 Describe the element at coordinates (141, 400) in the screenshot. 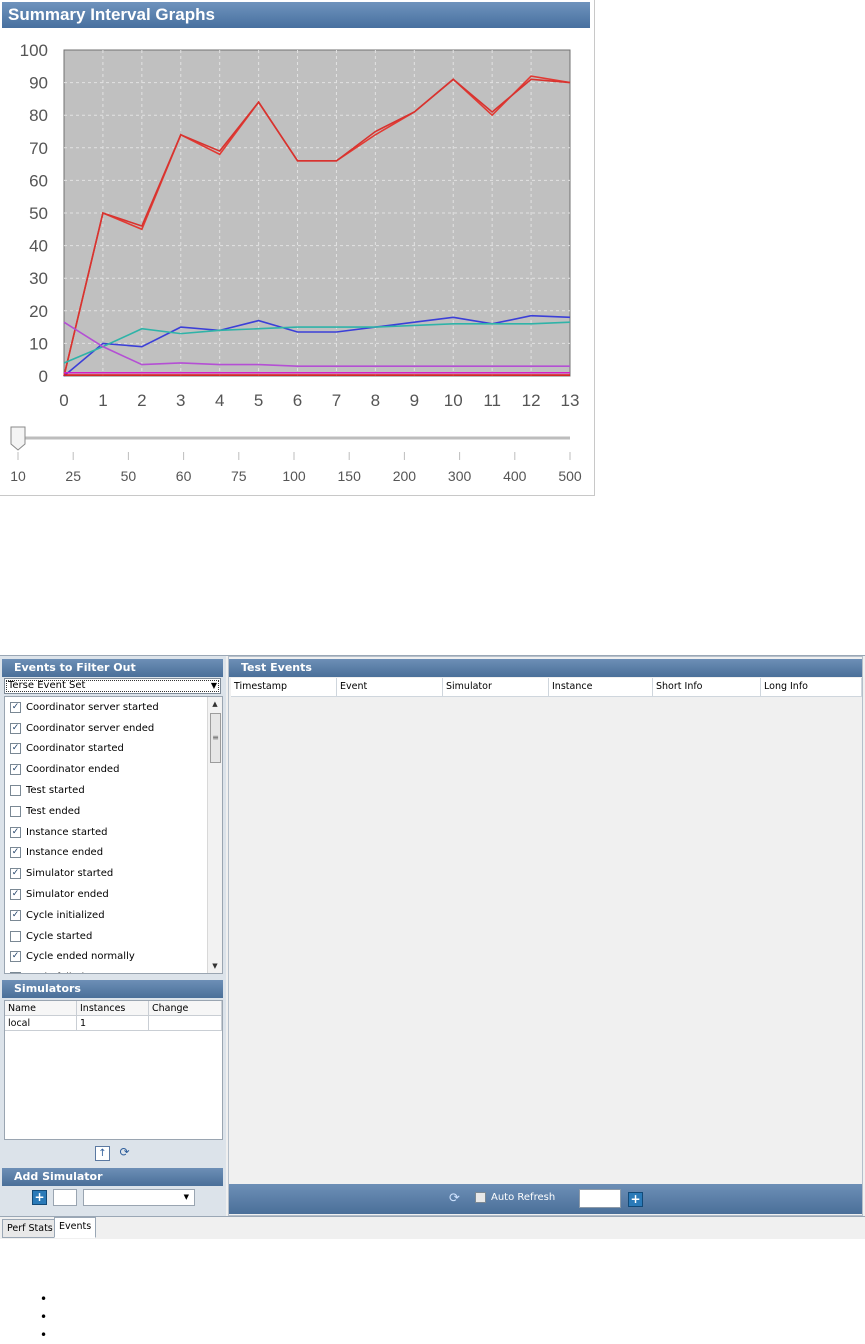

I see `x-tick-label: 2` at that location.